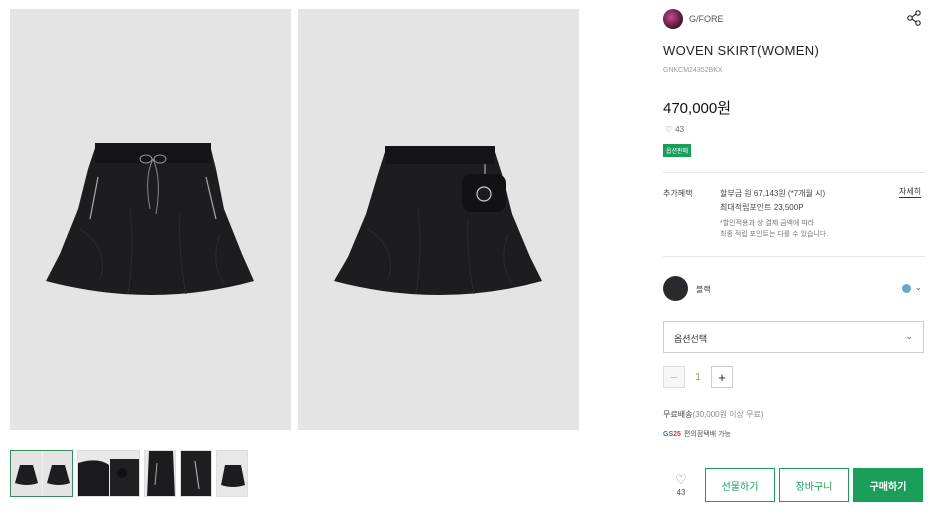  Describe the element at coordinates (722, 377) in the screenshot. I see `quantity-increase-button: +` at that location.